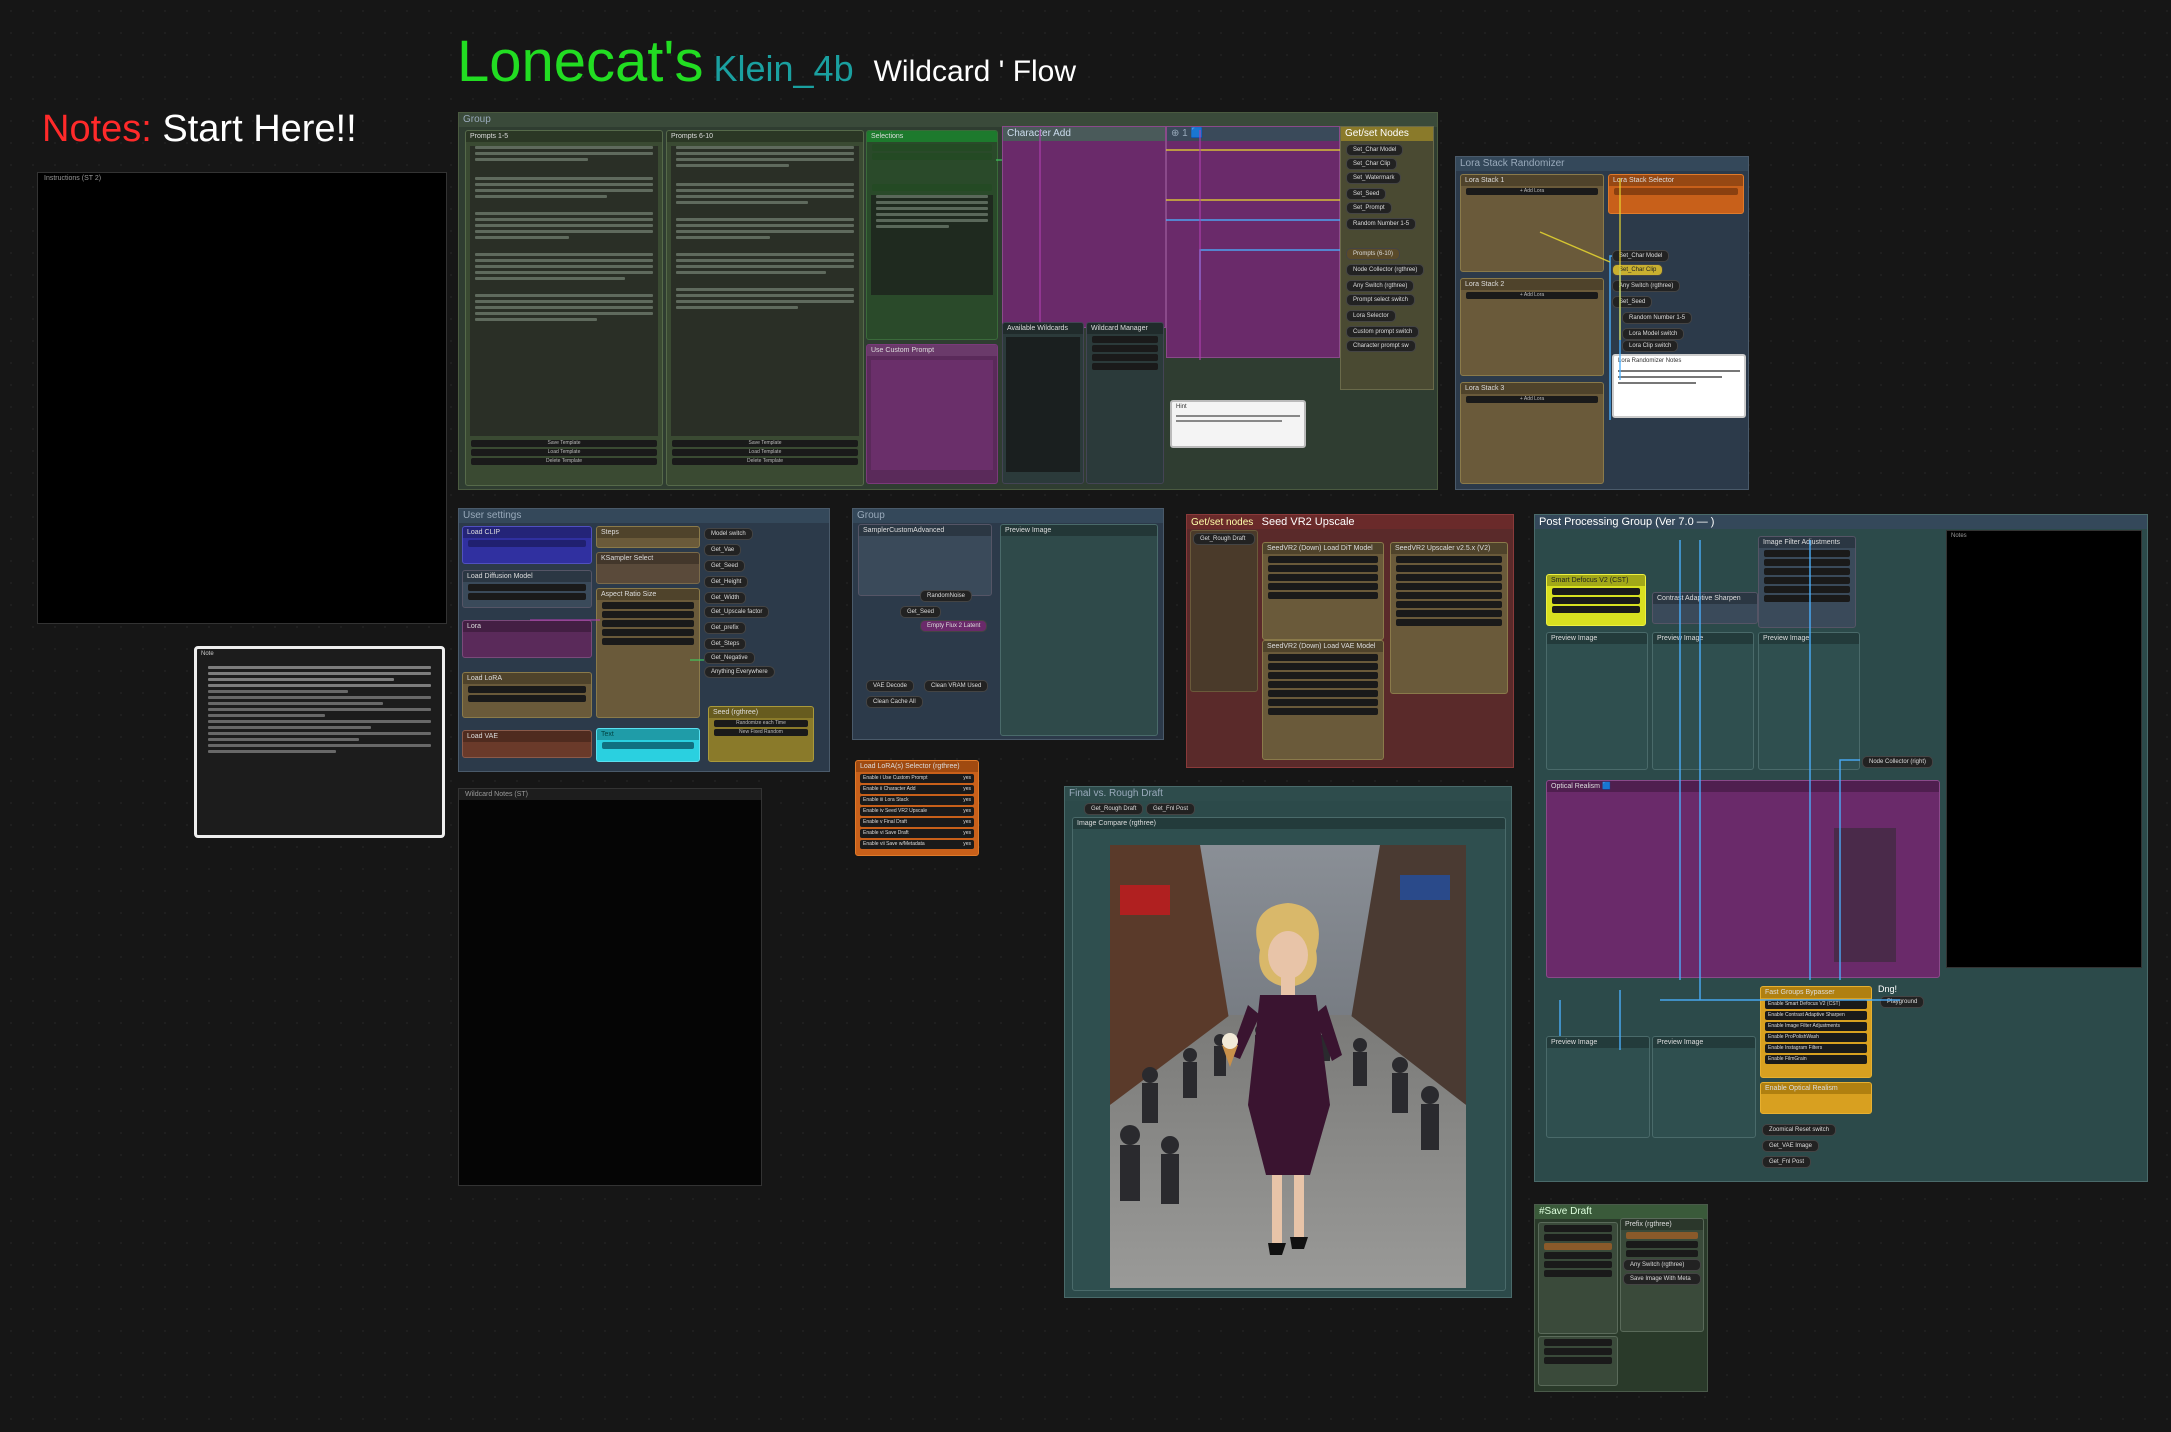 The width and height of the screenshot is (2171, 1432). I want to click on load-template-button-2: Load Template, so click(765, 452).